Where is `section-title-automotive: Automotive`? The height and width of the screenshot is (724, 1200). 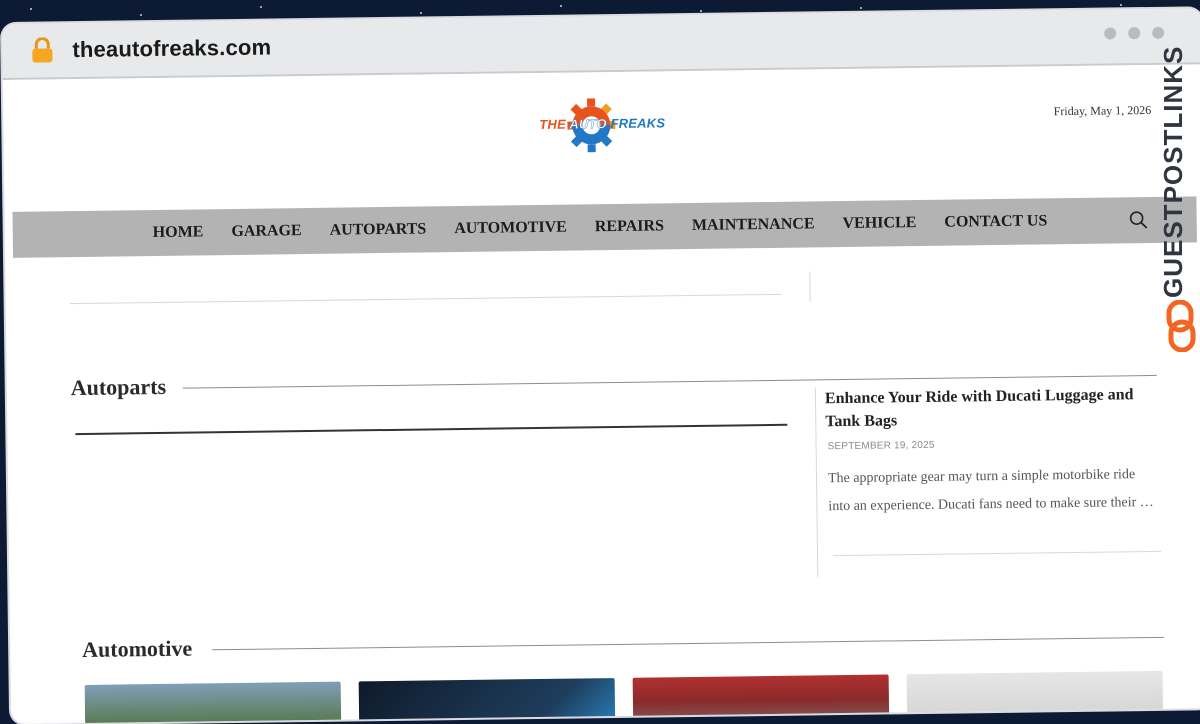
section-title-automotive: Automotive is located at coordinates (137, 649).